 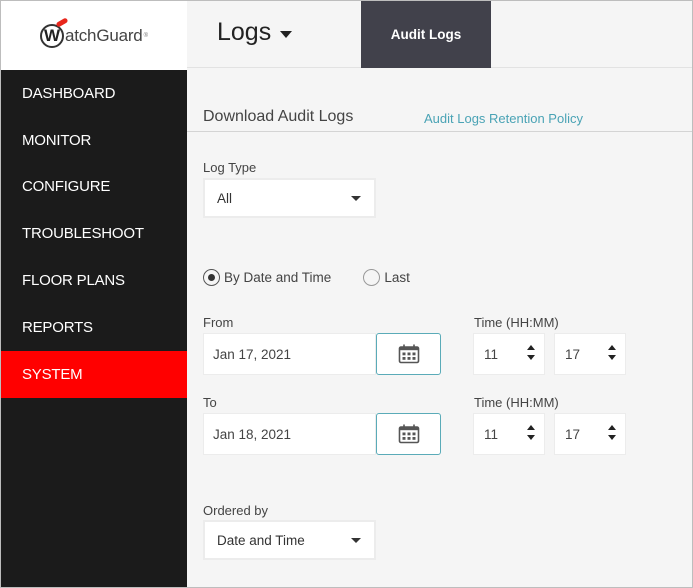 I want to click on to-label: To, so click(x=210, y=402).